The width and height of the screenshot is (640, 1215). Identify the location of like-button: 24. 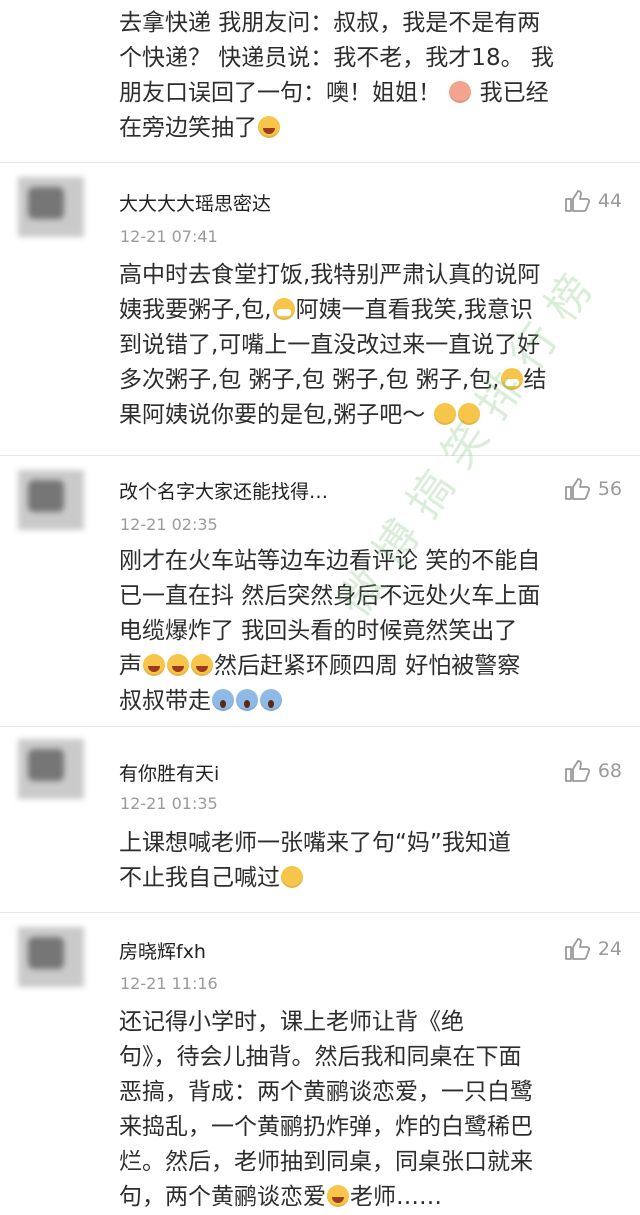
(593, 949).